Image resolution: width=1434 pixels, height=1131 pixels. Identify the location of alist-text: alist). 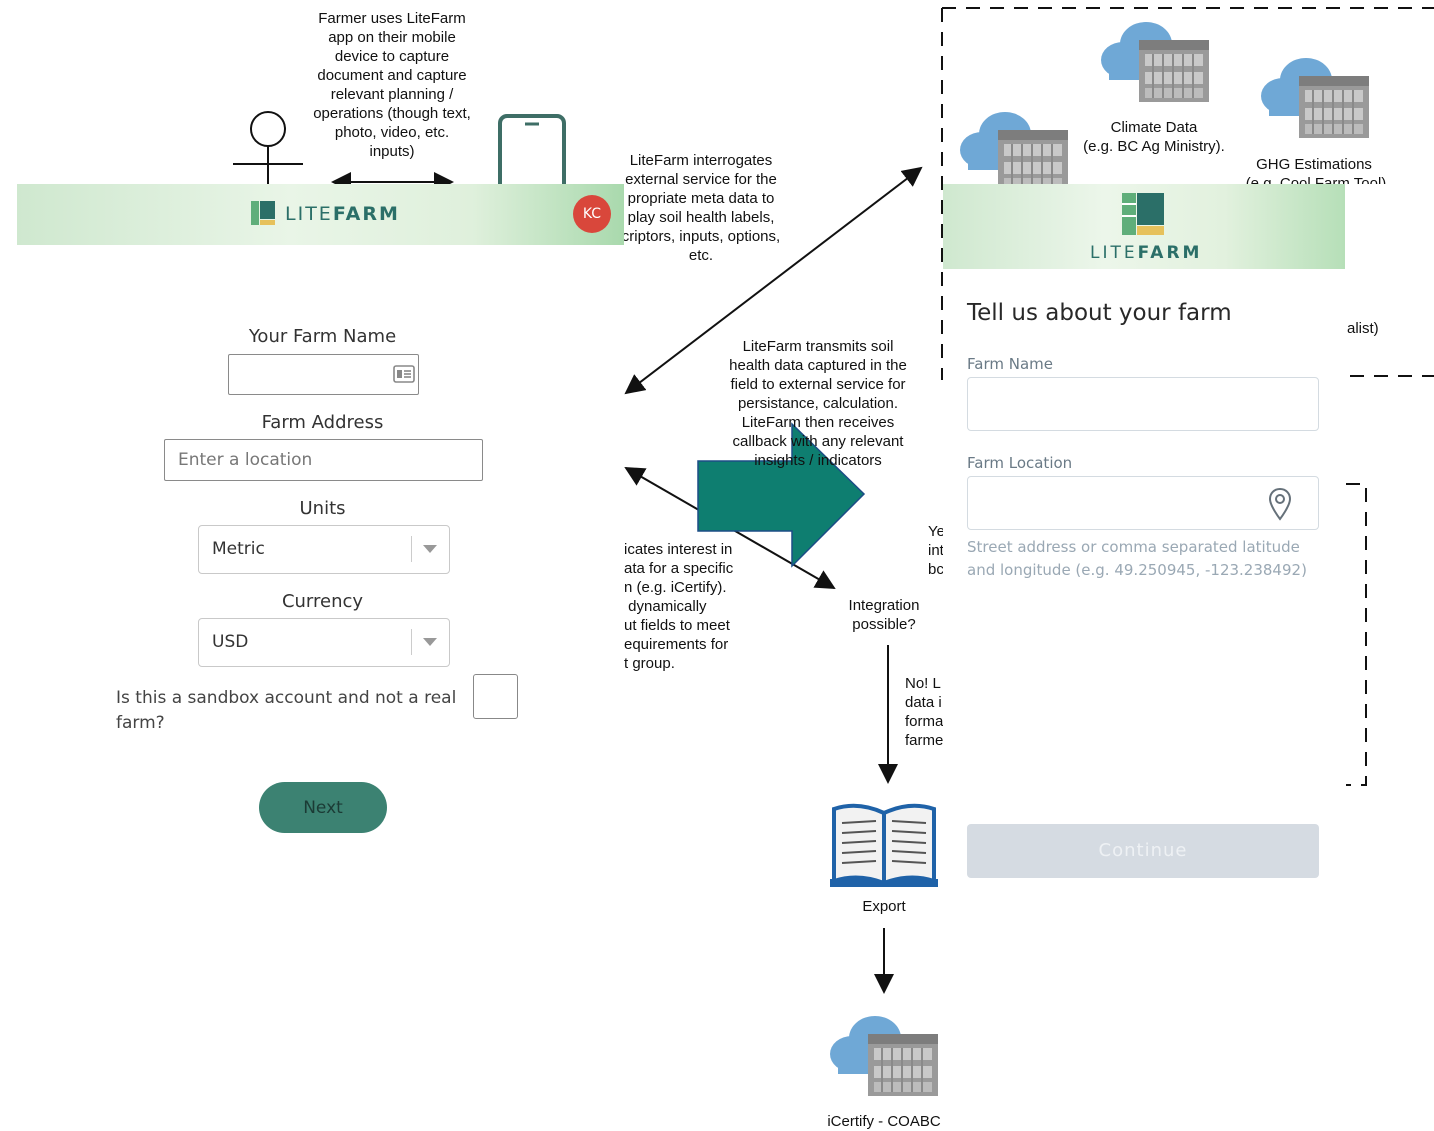
(1363, 328).